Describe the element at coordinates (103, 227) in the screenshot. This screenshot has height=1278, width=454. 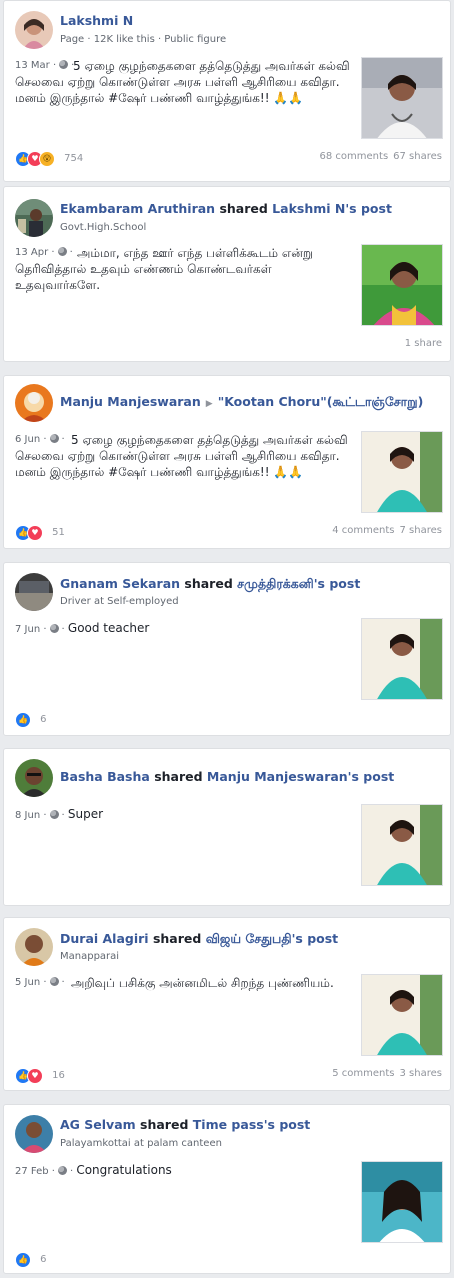
I see `author-subtitle: Govt.High.School` at that location.